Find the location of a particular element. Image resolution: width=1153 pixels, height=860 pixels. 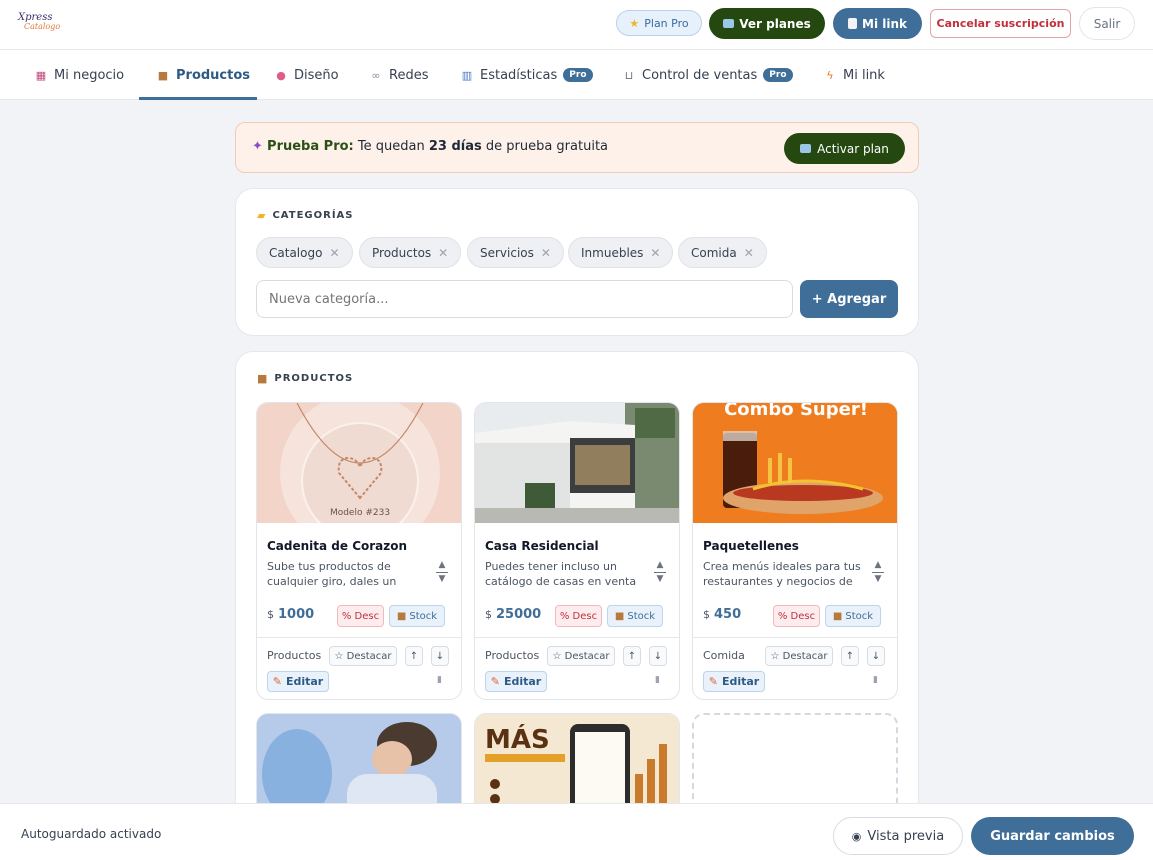

tab-control-ventas: ⊔ Control de ventas Pro is located at coordinates (707, 75).